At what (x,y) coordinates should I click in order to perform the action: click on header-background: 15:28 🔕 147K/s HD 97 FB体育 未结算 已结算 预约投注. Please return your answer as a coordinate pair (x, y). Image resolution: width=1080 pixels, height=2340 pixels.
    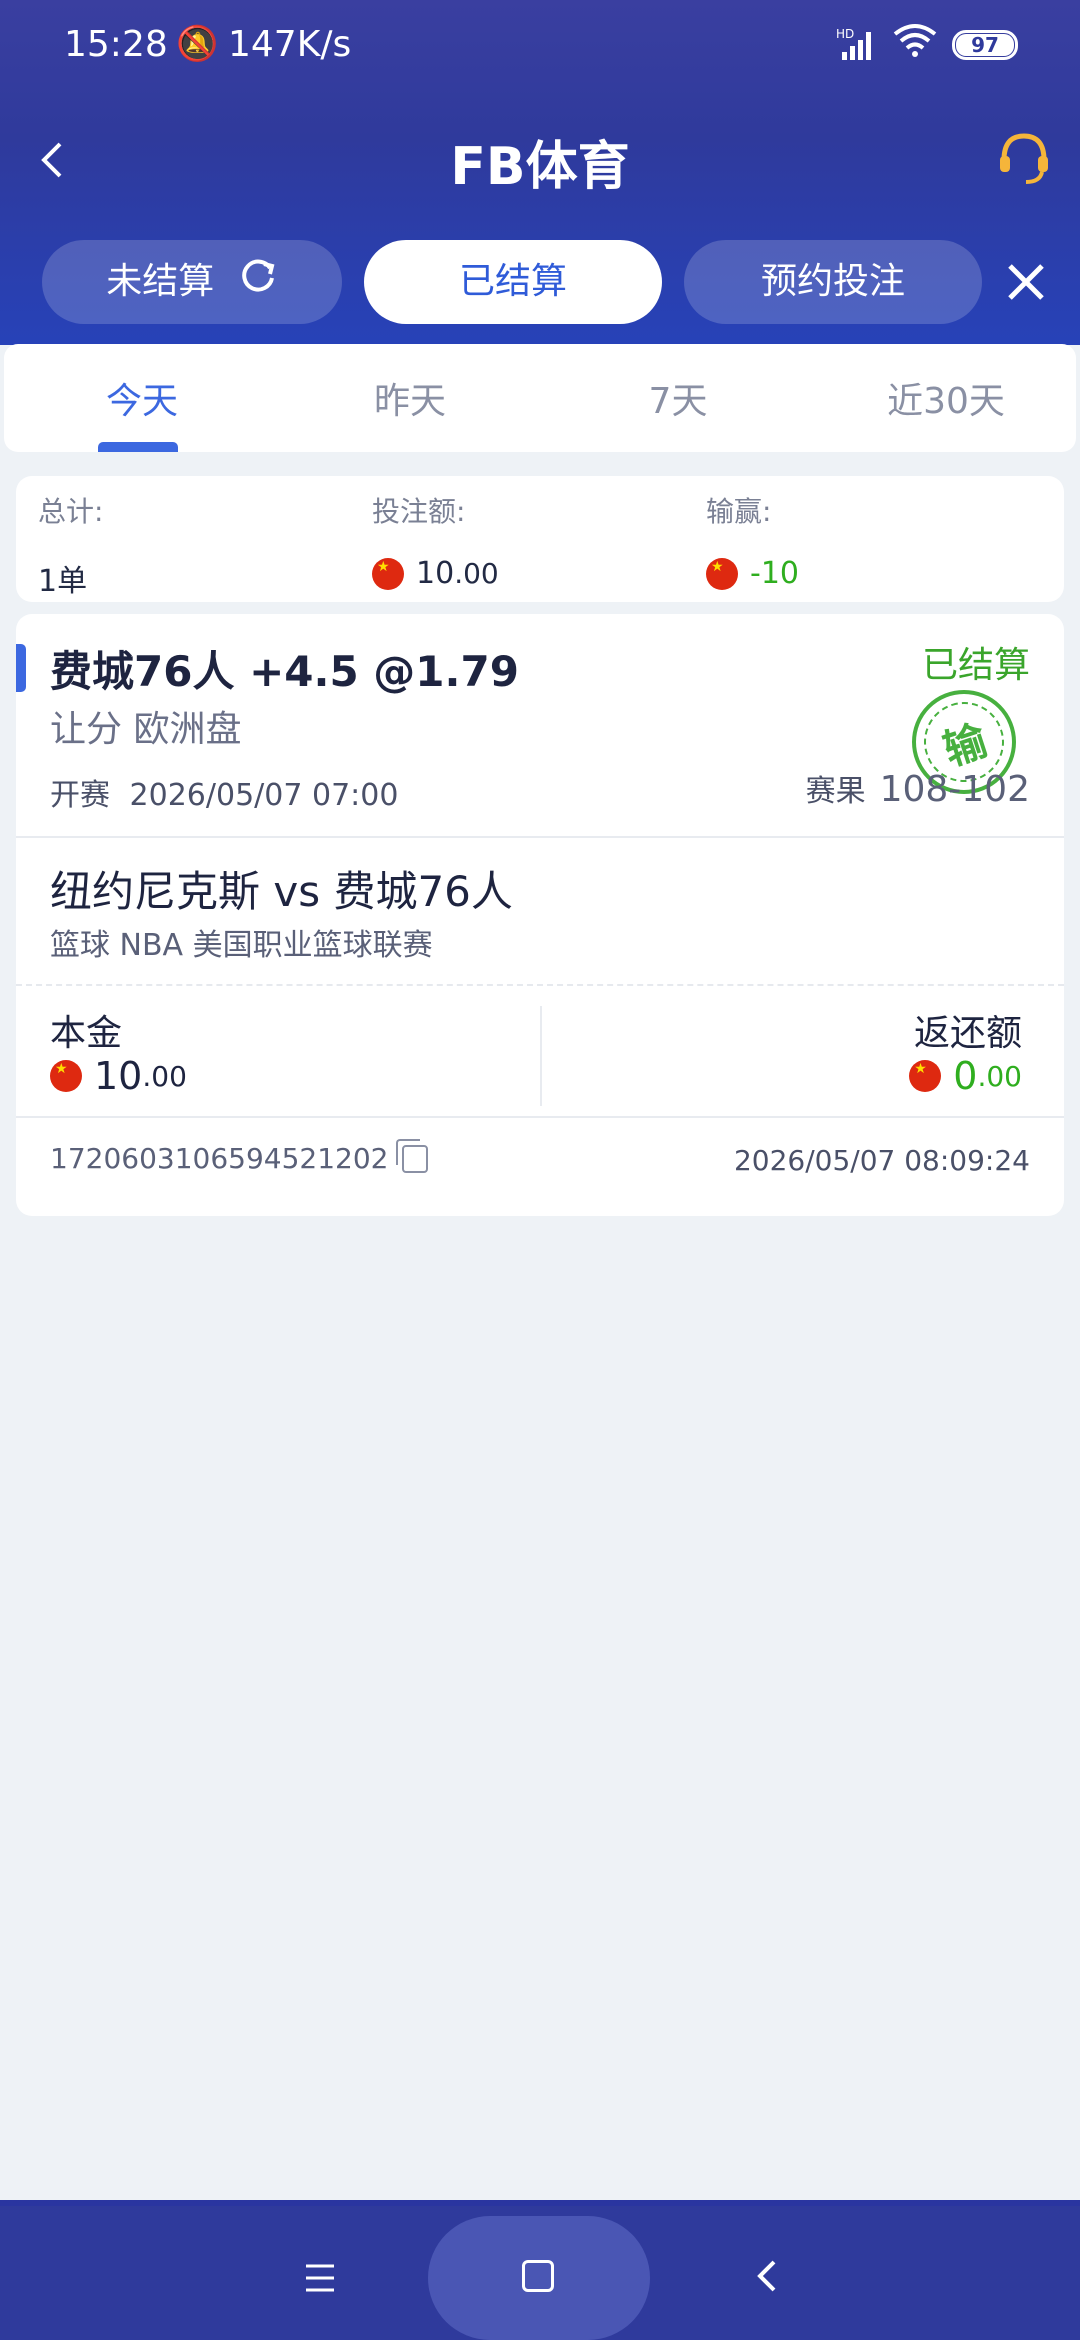
    Looking at the image, I should click on (540, 172).